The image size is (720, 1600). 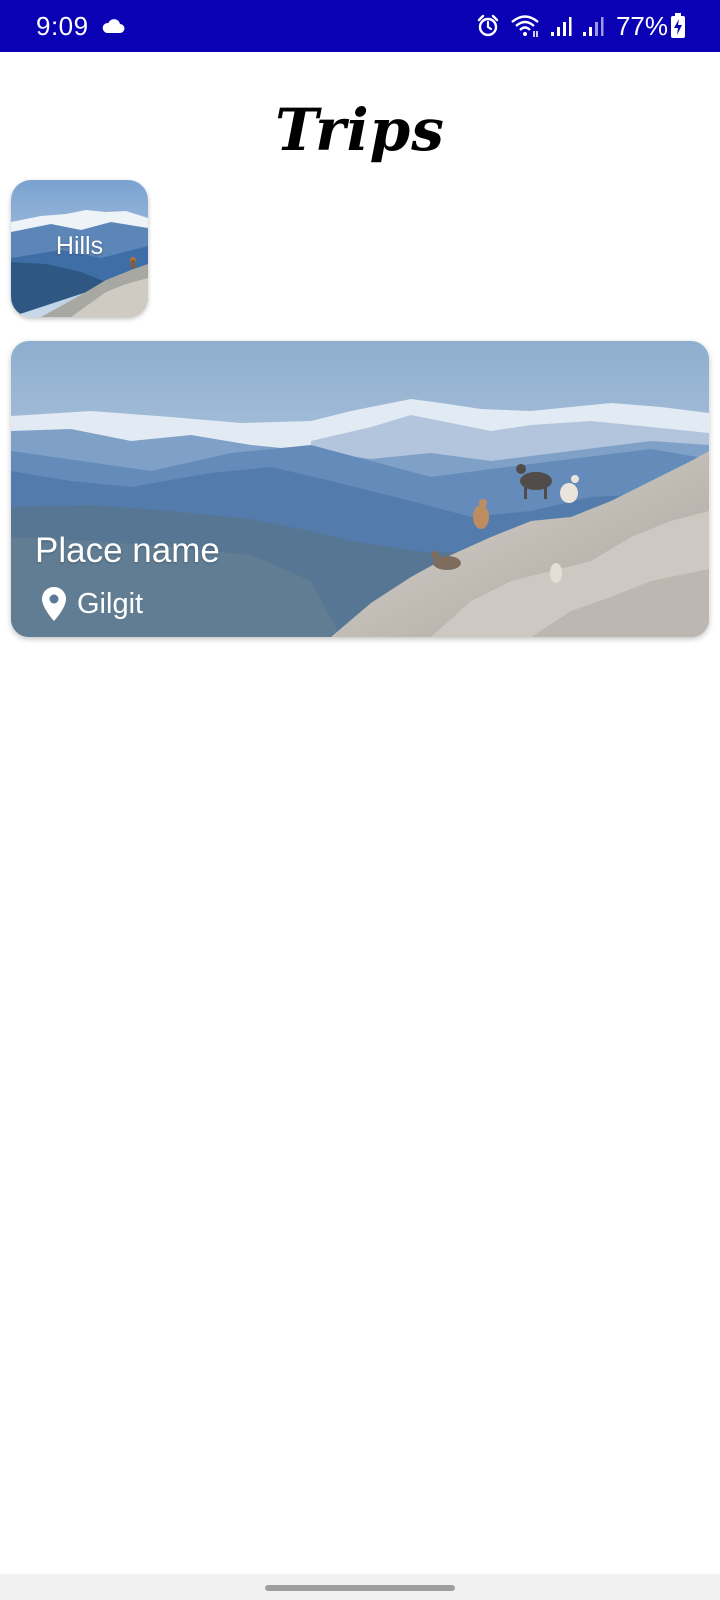 What do you see at coordinates (576, 26) in the screenshot?
I see `status-right: 77%` at bounding box center [576, 26].